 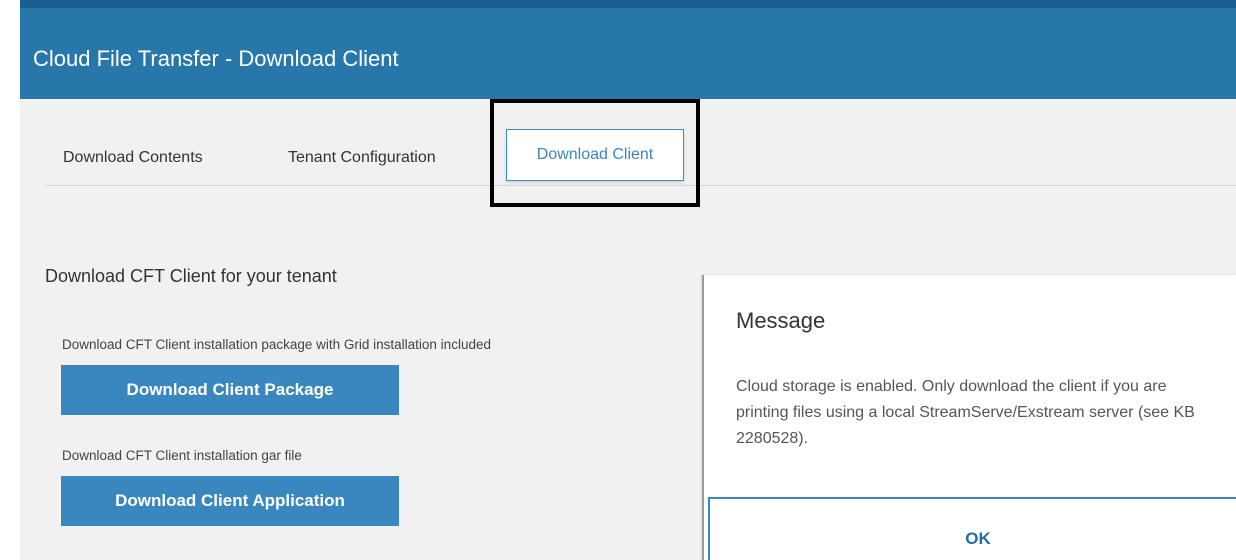 What do you see at coordinates (216, 58) in the screenshot?
I see `page-title: Cloud File Transfer - Download Client` at bounding box center [216, 58].